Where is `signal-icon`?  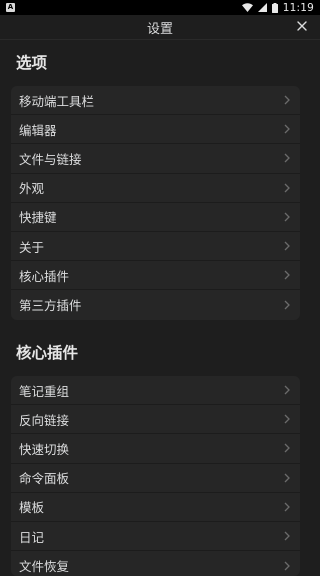
signal-icon is located at coordinates (262, 7).